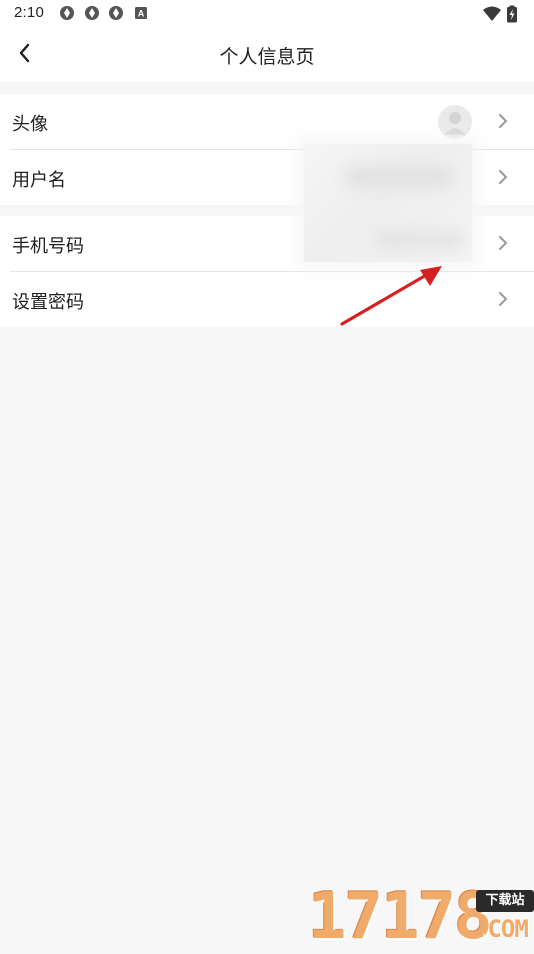 The height and width of the screenshot is (954, 534). Describe the element at coordinates (30, 124) in the screenshot. I see `settings-row-label: 头像` at that location.